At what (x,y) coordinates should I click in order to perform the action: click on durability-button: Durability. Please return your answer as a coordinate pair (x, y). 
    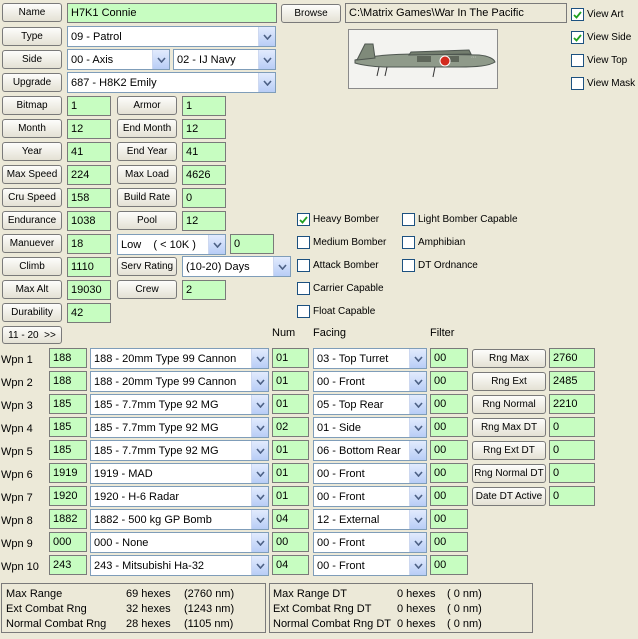
    Looking at the image, I should click on (32, 312).